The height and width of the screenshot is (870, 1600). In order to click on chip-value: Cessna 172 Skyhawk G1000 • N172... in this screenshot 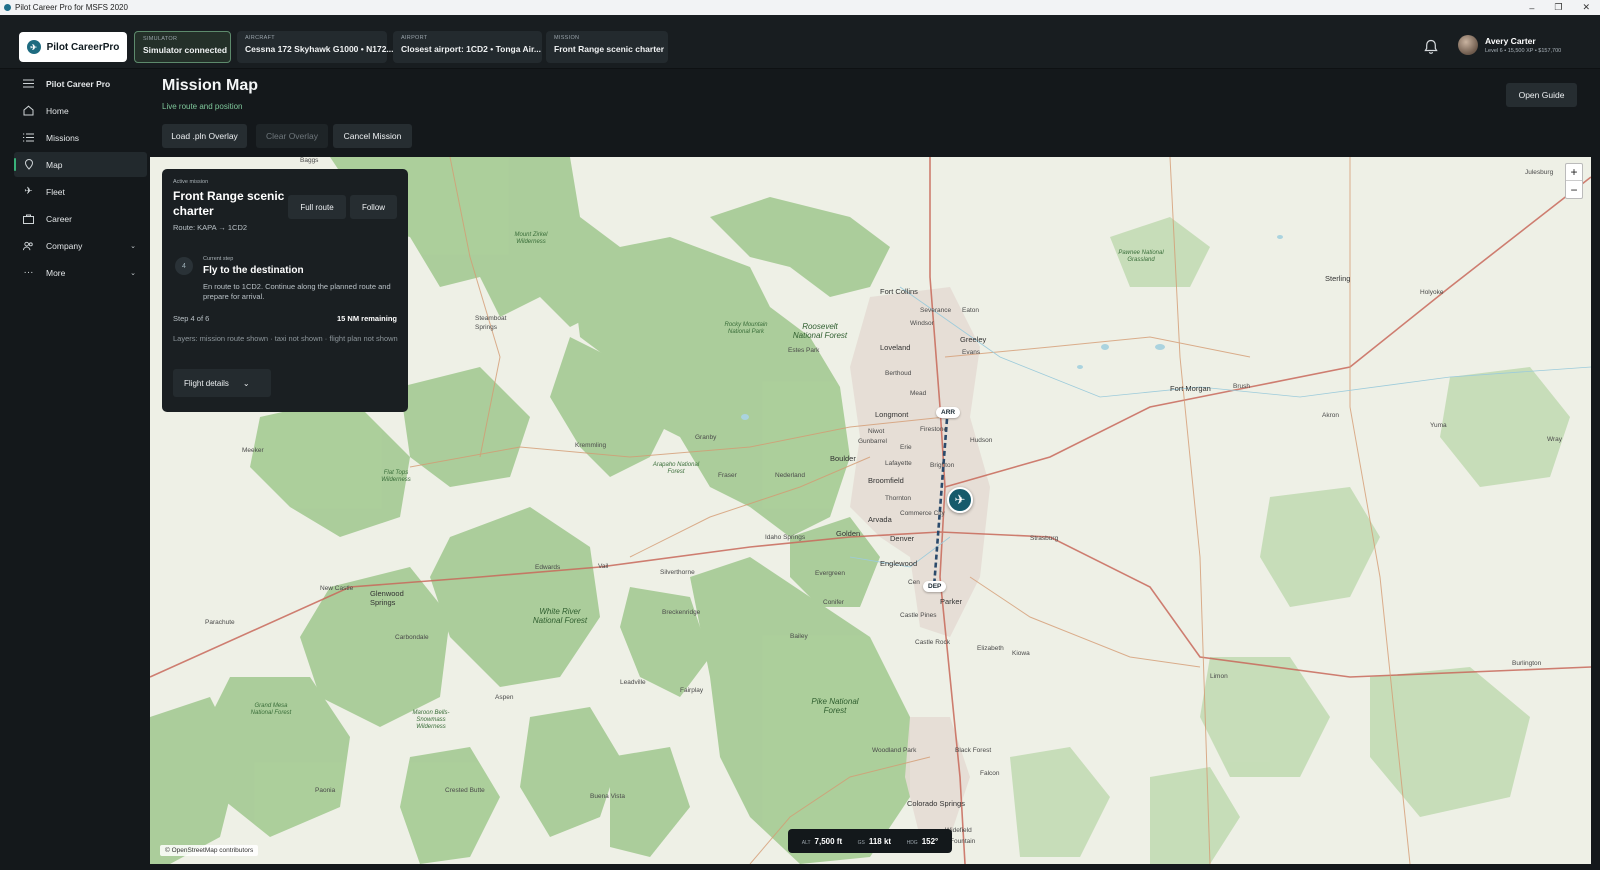, I will do `click(319, 49)`.